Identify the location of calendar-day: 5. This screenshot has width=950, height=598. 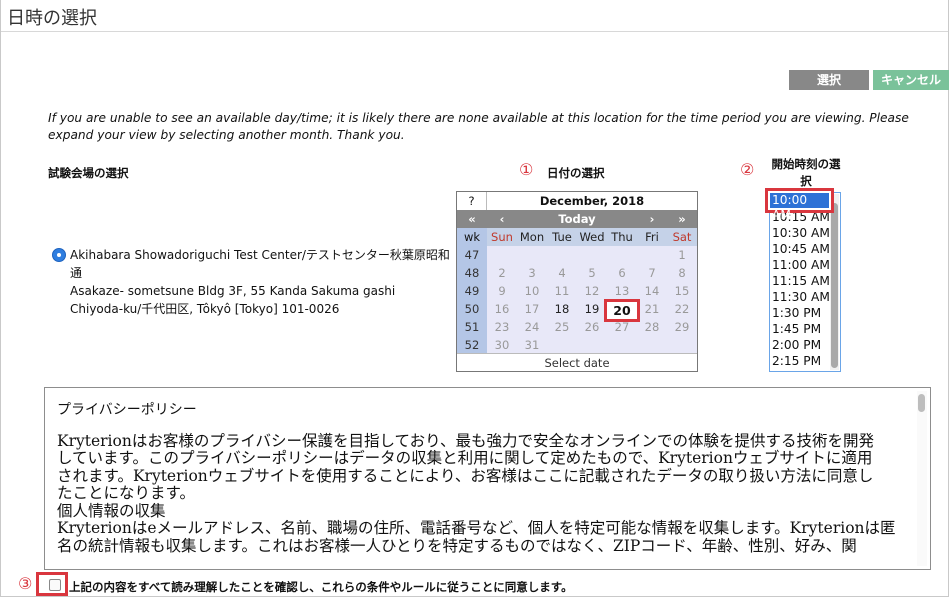
(592, 273).